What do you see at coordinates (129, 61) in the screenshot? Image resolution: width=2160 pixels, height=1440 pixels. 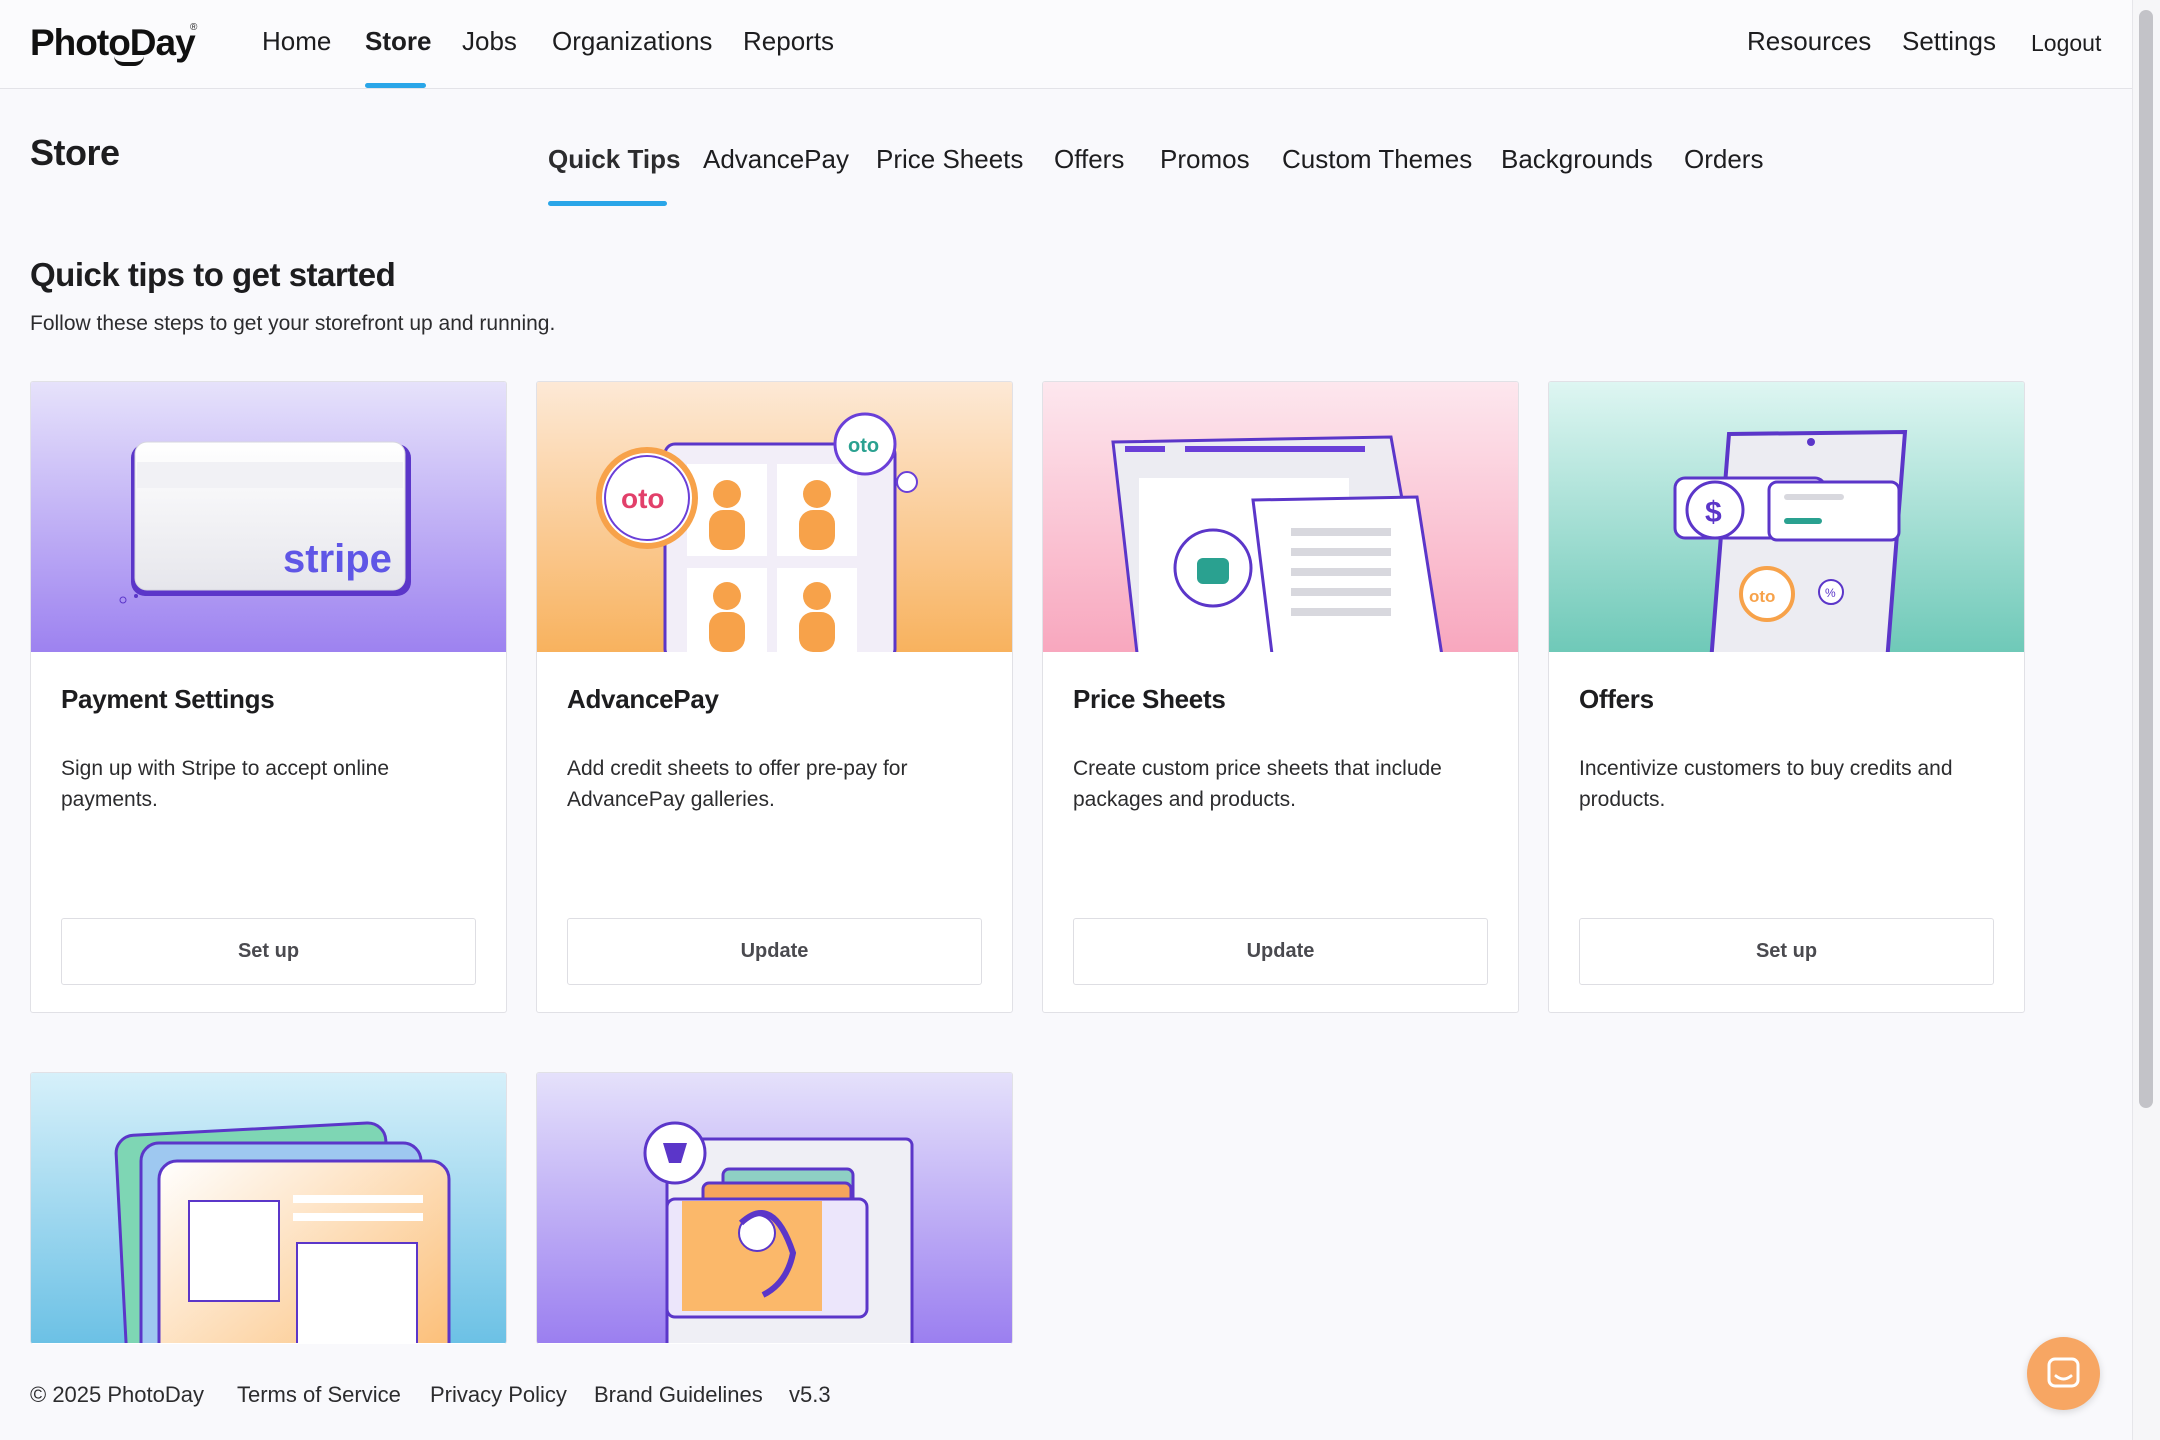 I see `logo-smile-mark` at bounding box center [129, 61].